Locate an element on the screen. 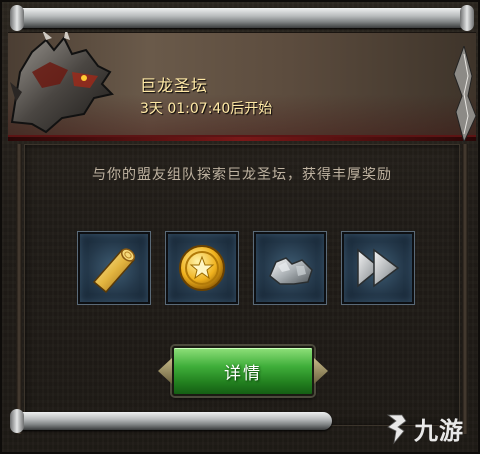 The height and width of the screenshot is (454, 480). reward-slot-speedup is located at coordinates (378, 268).